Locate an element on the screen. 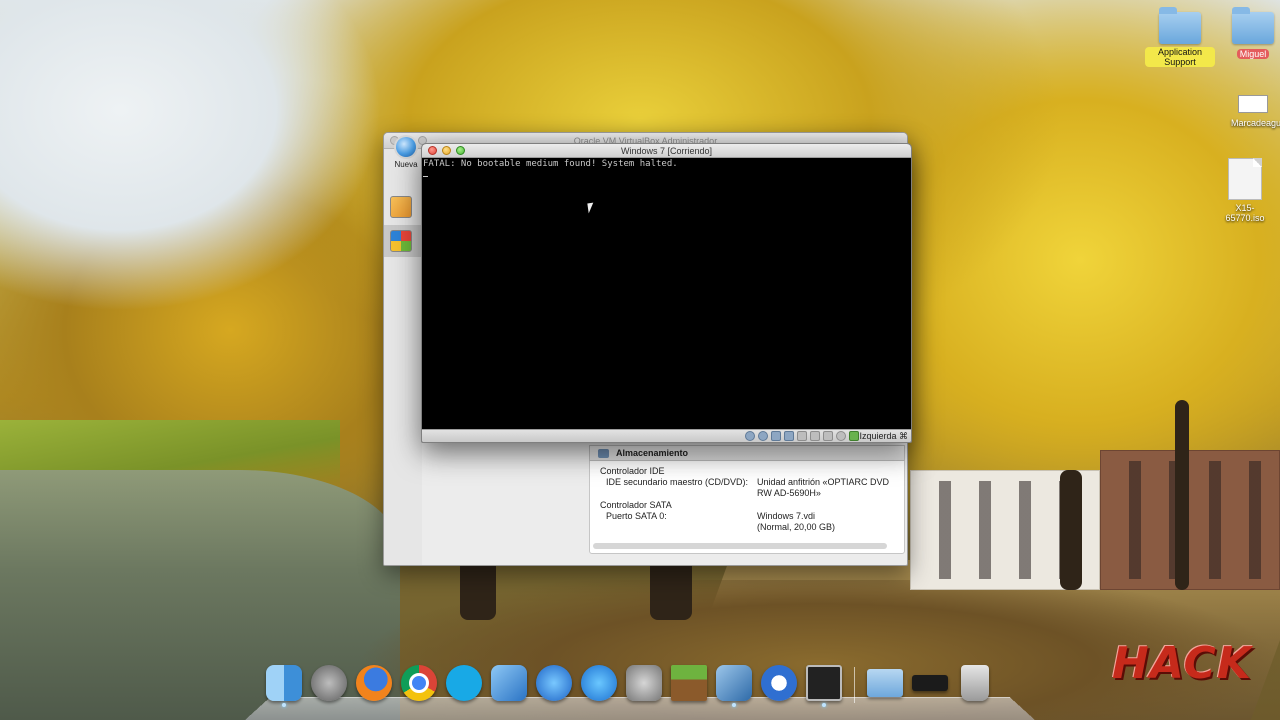  device-icon is located at coordinates (930, 683).